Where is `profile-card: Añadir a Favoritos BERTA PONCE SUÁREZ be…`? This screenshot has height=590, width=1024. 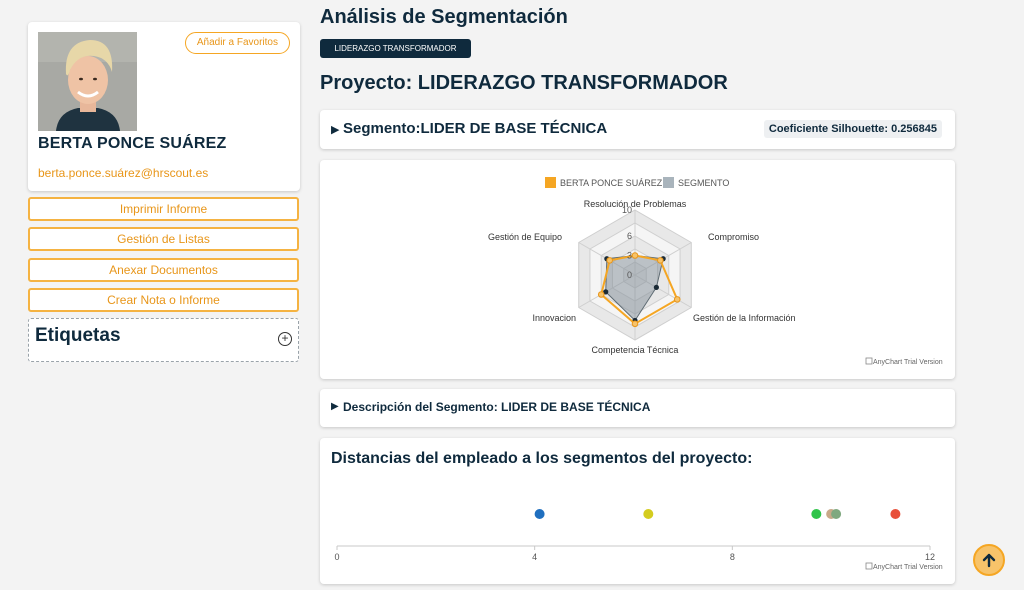 profile-card: Añadir a Favoritos BERTA PONCE SUÁREZ be… is located at coordinates (164, 106).